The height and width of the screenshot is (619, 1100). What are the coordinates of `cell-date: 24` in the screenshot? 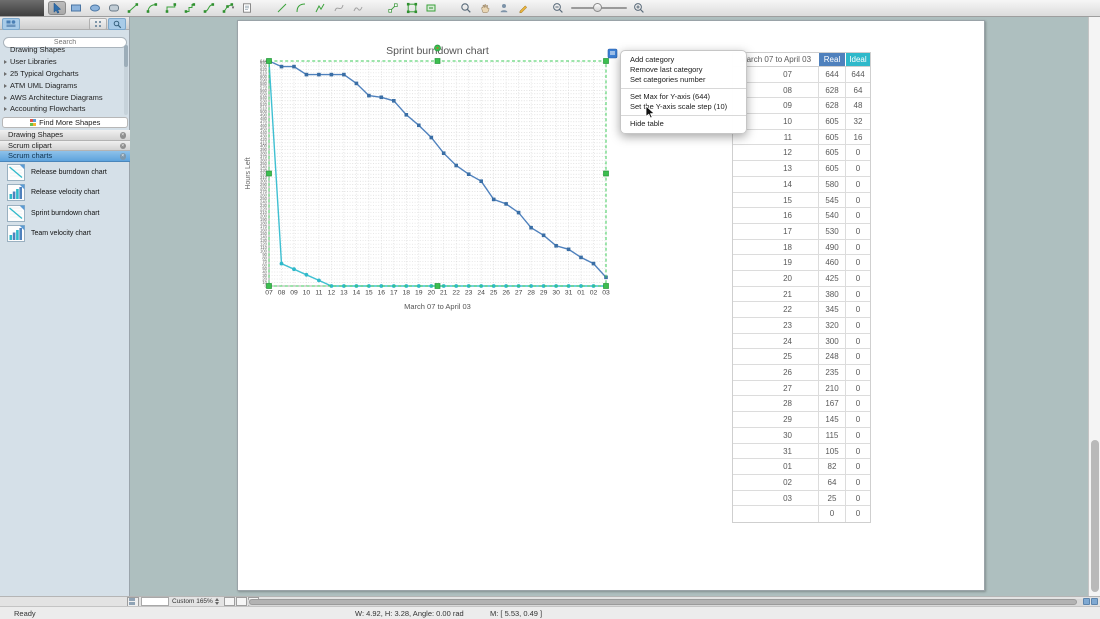 It's located at (775, 341).